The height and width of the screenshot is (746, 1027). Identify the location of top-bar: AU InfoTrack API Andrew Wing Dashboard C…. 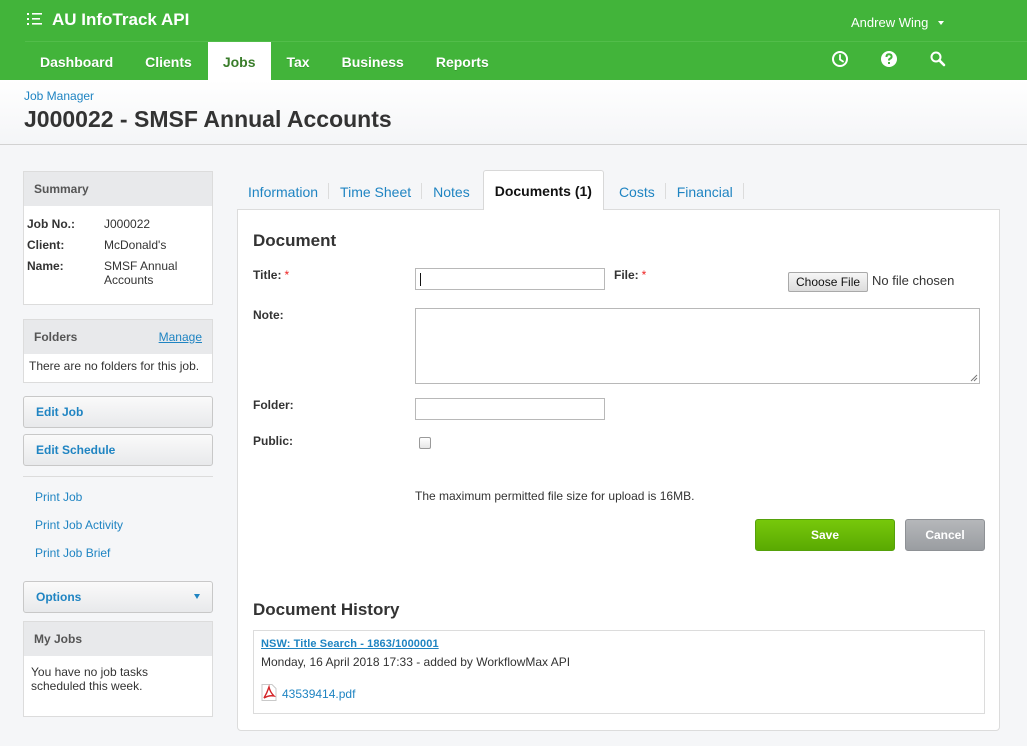
(513, 40).